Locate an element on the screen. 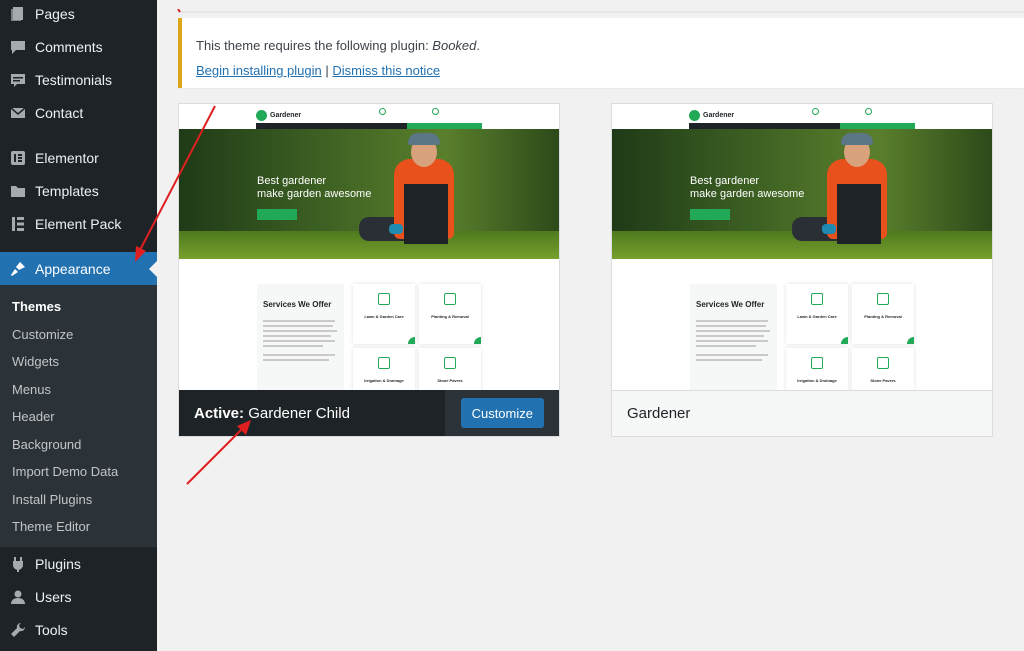 The image size is (1024, 651). service-card: Planting & Removal is located at coordinates (883, 314).